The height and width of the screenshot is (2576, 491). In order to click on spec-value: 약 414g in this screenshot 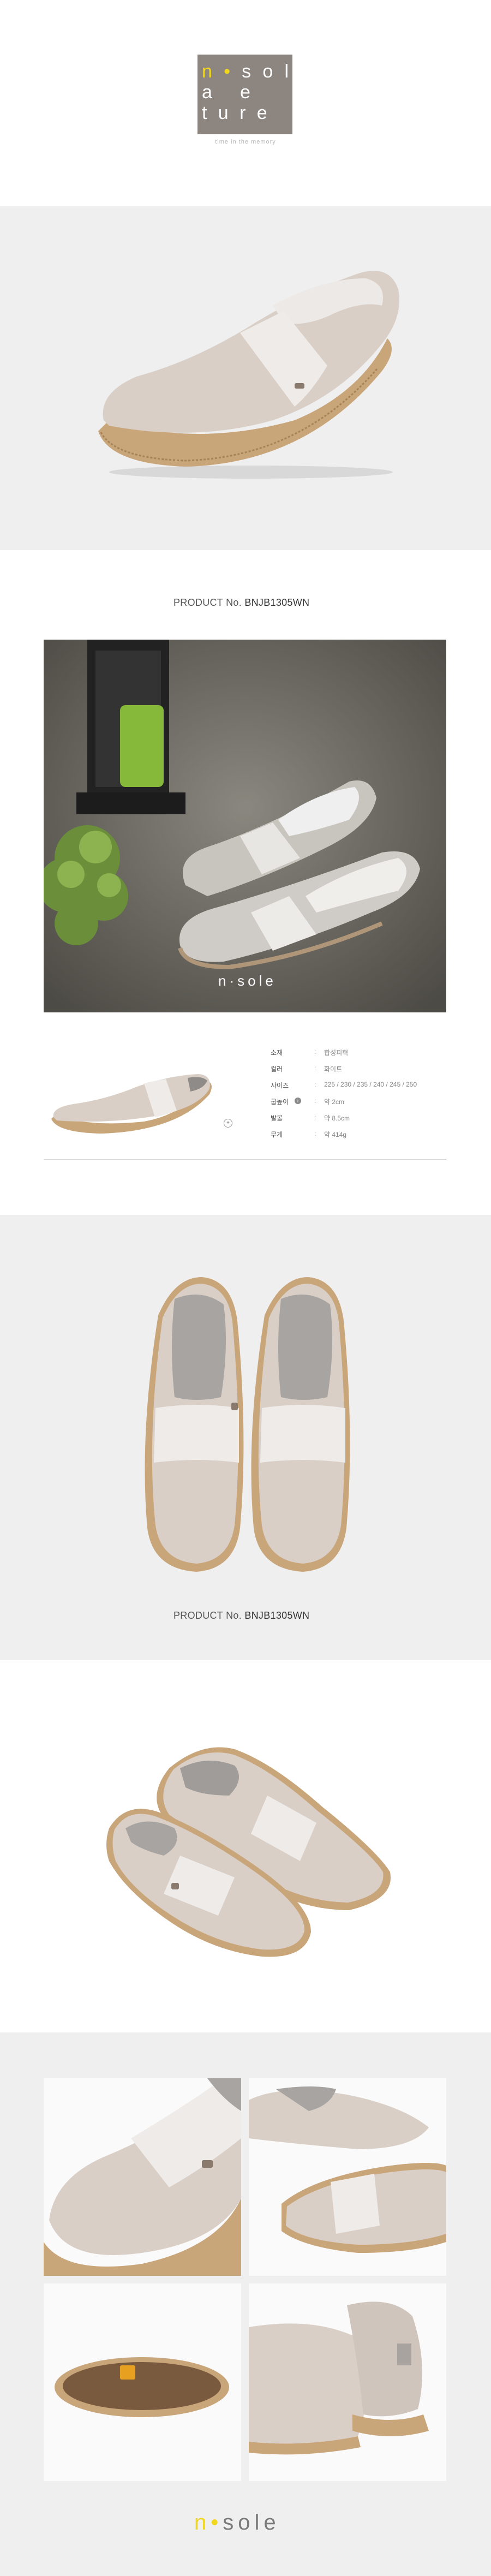, I will do `click(335, 1134)`.